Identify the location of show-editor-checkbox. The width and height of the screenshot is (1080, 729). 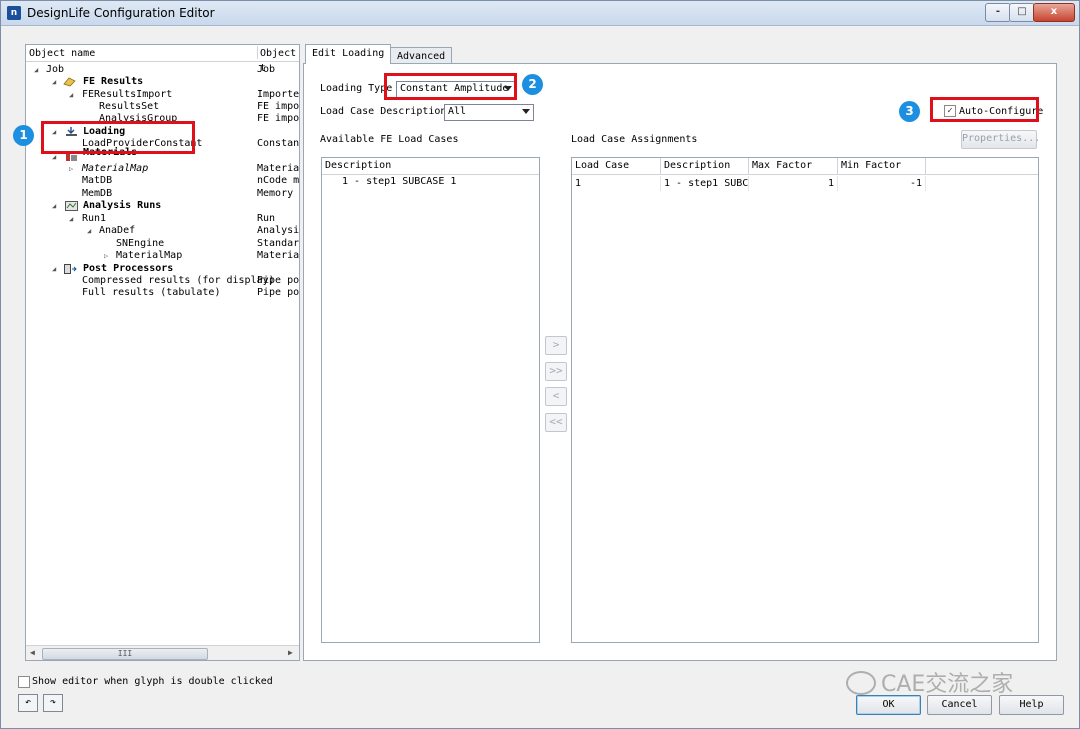
(24, 682).